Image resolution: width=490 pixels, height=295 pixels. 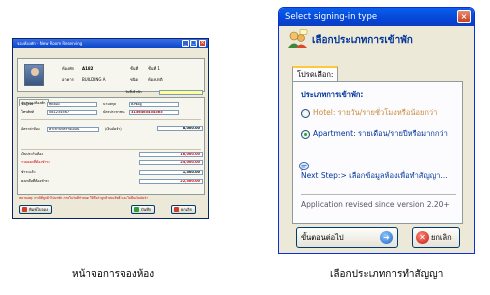 What do you see at coordinates (27, 104) in the screenshot?
I see `firstname-label: ชื่อผู้จอง` at bounding box center [27, 104].